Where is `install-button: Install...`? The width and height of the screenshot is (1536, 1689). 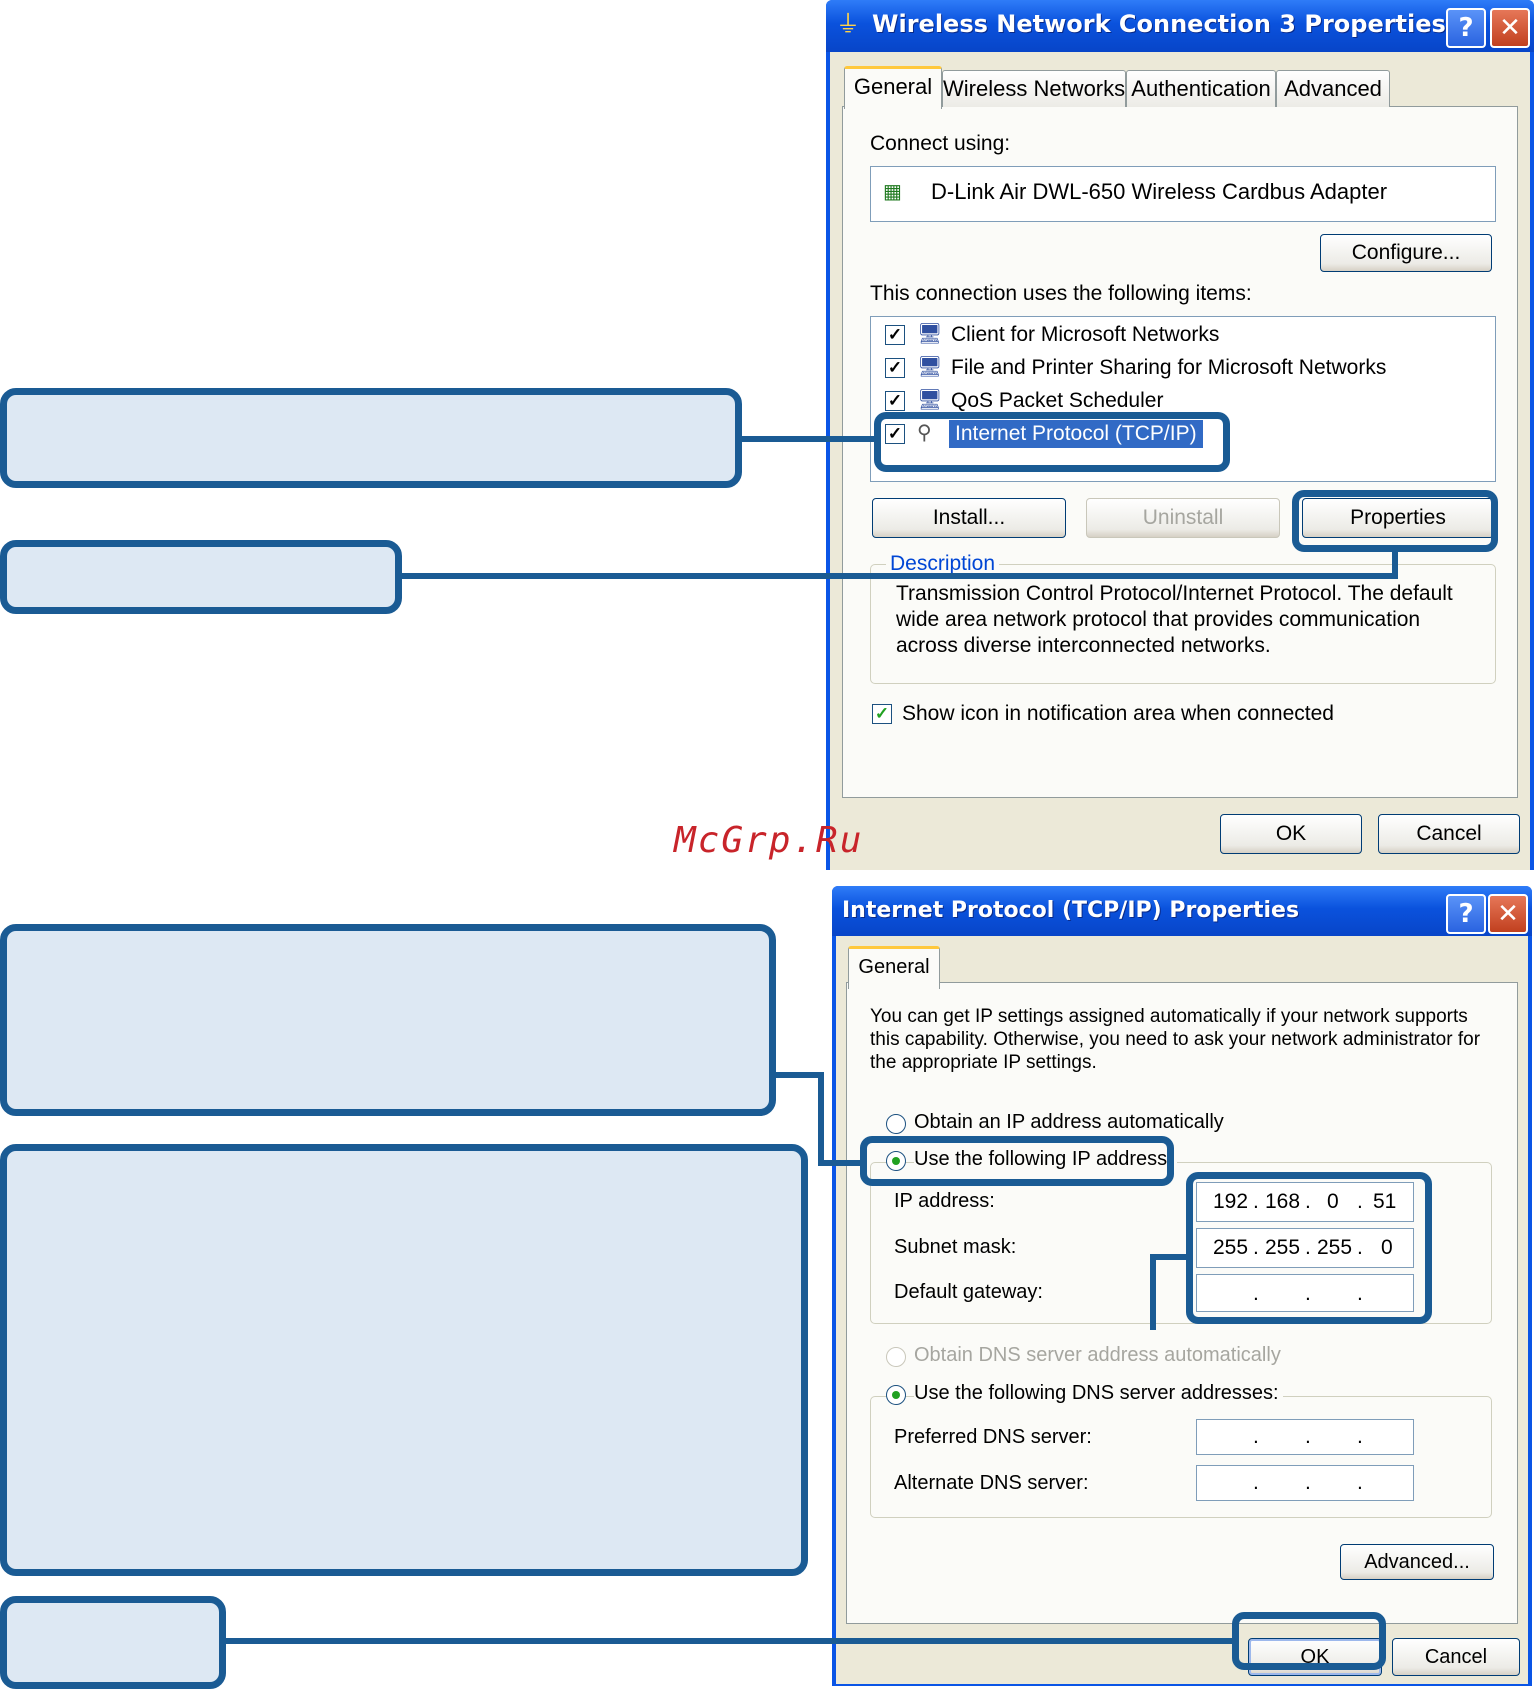 install-button: Install... is located at coordinates (969, 518).